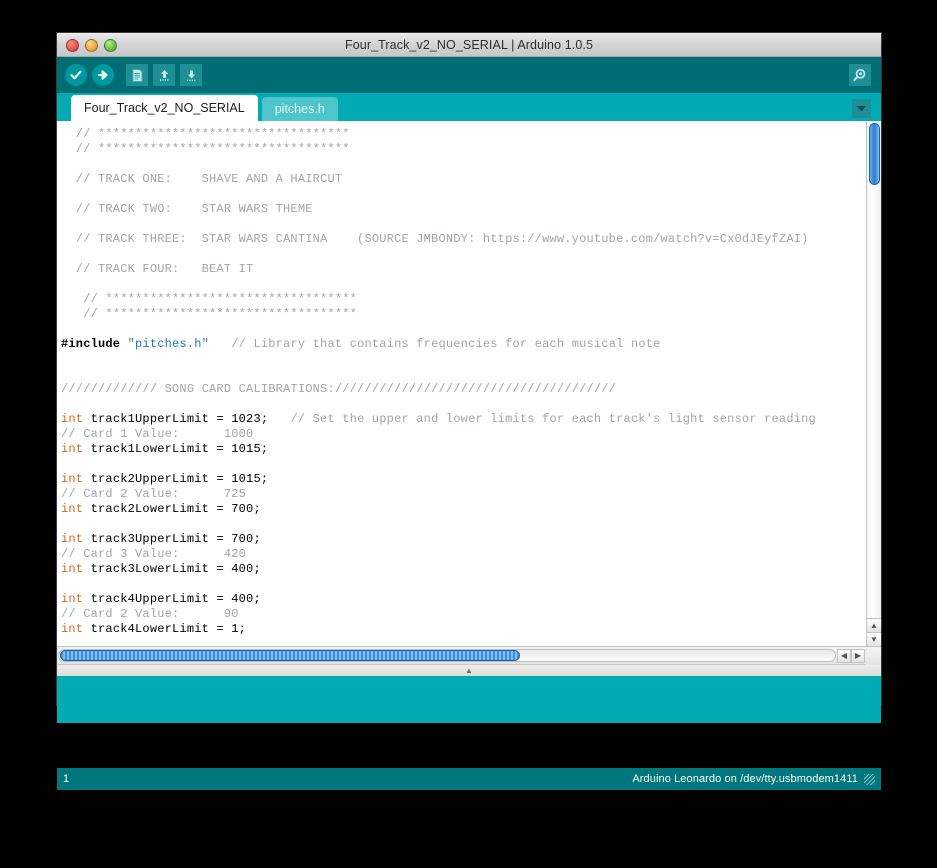 The height and width of the screenshot is (868, 937). I want to click on new-sketch-button, so click(137, 75).